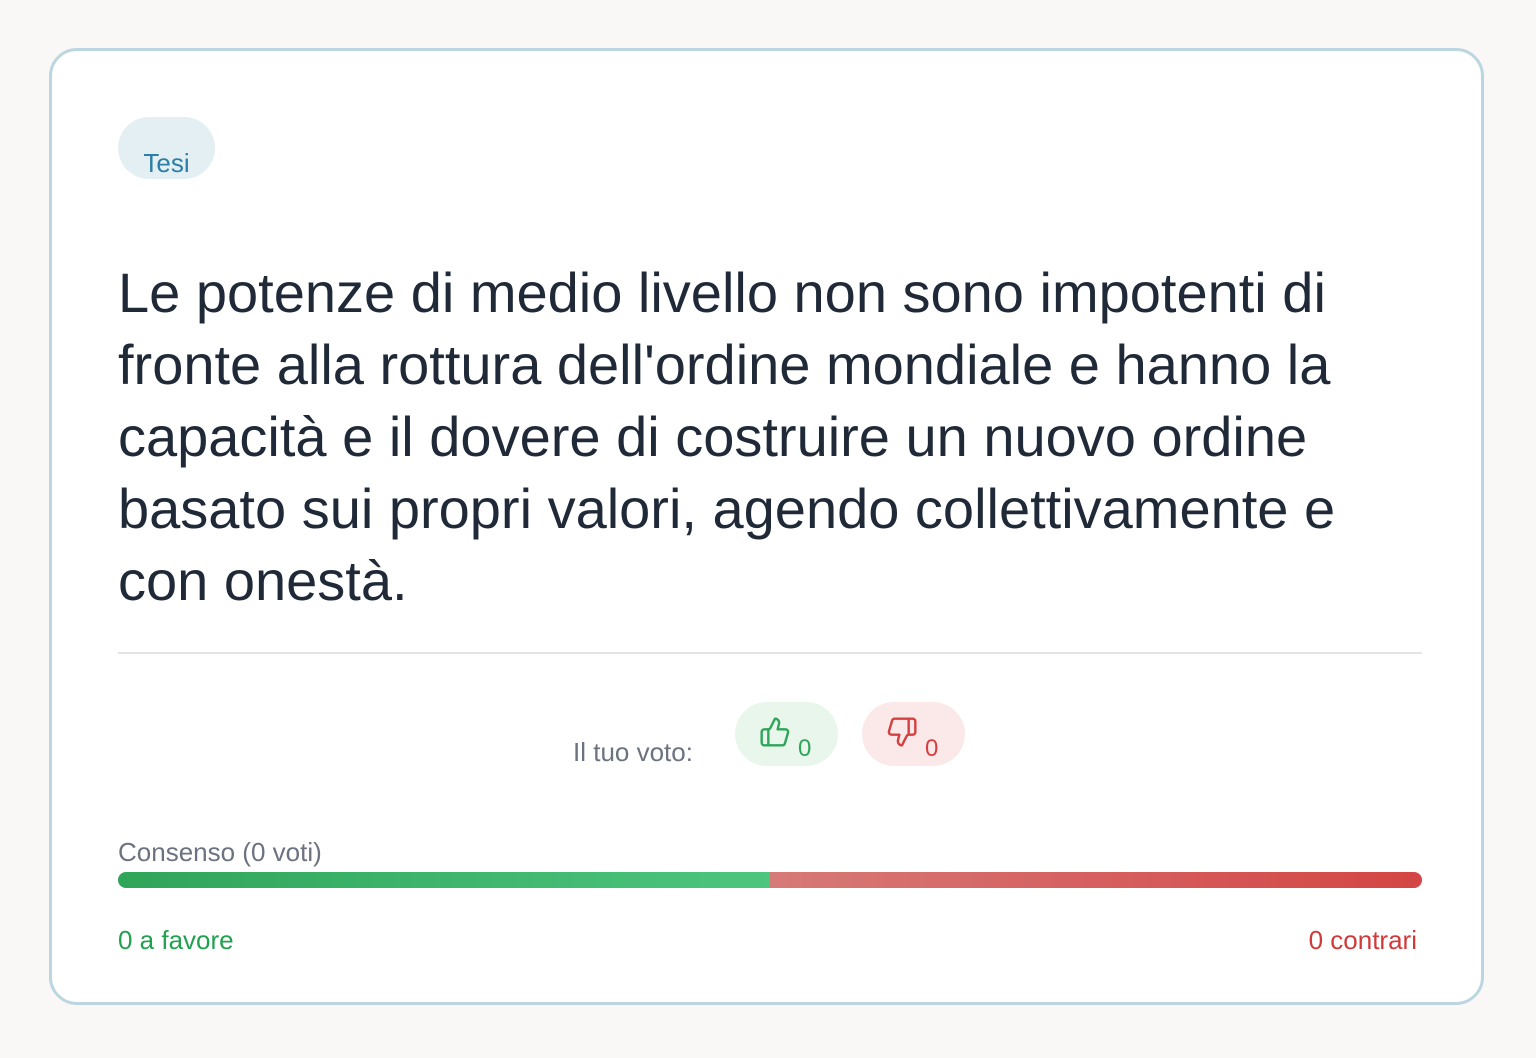 The width and height of the screenshot is (1536, 1058). What do you see at coordinates (770, 653) in the screenshot?
I see `divider` at bounding box center [770, 653].